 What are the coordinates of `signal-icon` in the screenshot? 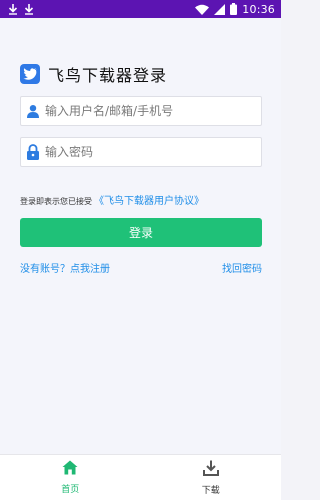 It's located at (220, 9).